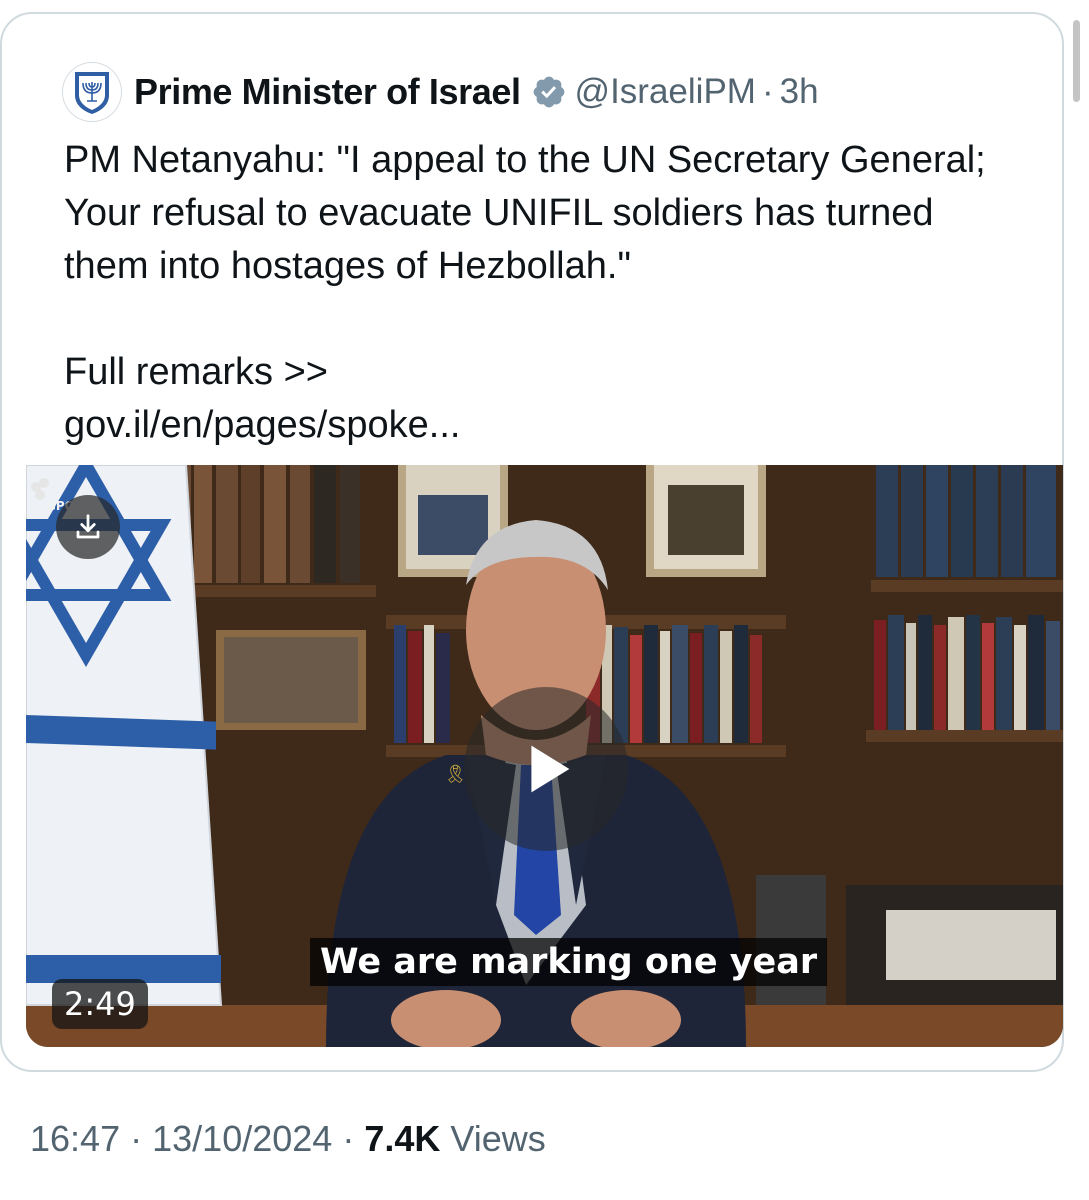 The height and width of the screenshot is (1200, 1089). I want to click on tweet-header: Prime Minister of Israel @IsraeliPM · 3h, so click(440, 92).